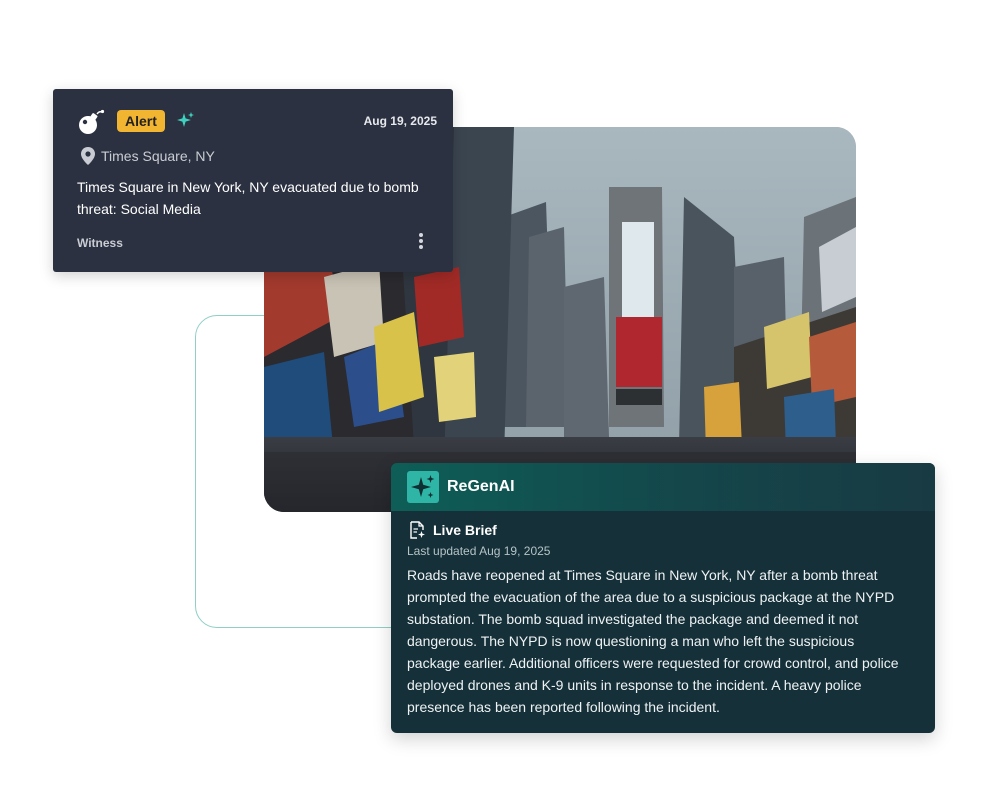 The width and height of the screenshot is (1000, 800). I want to click on location-pin-icon, so click(88, 156).